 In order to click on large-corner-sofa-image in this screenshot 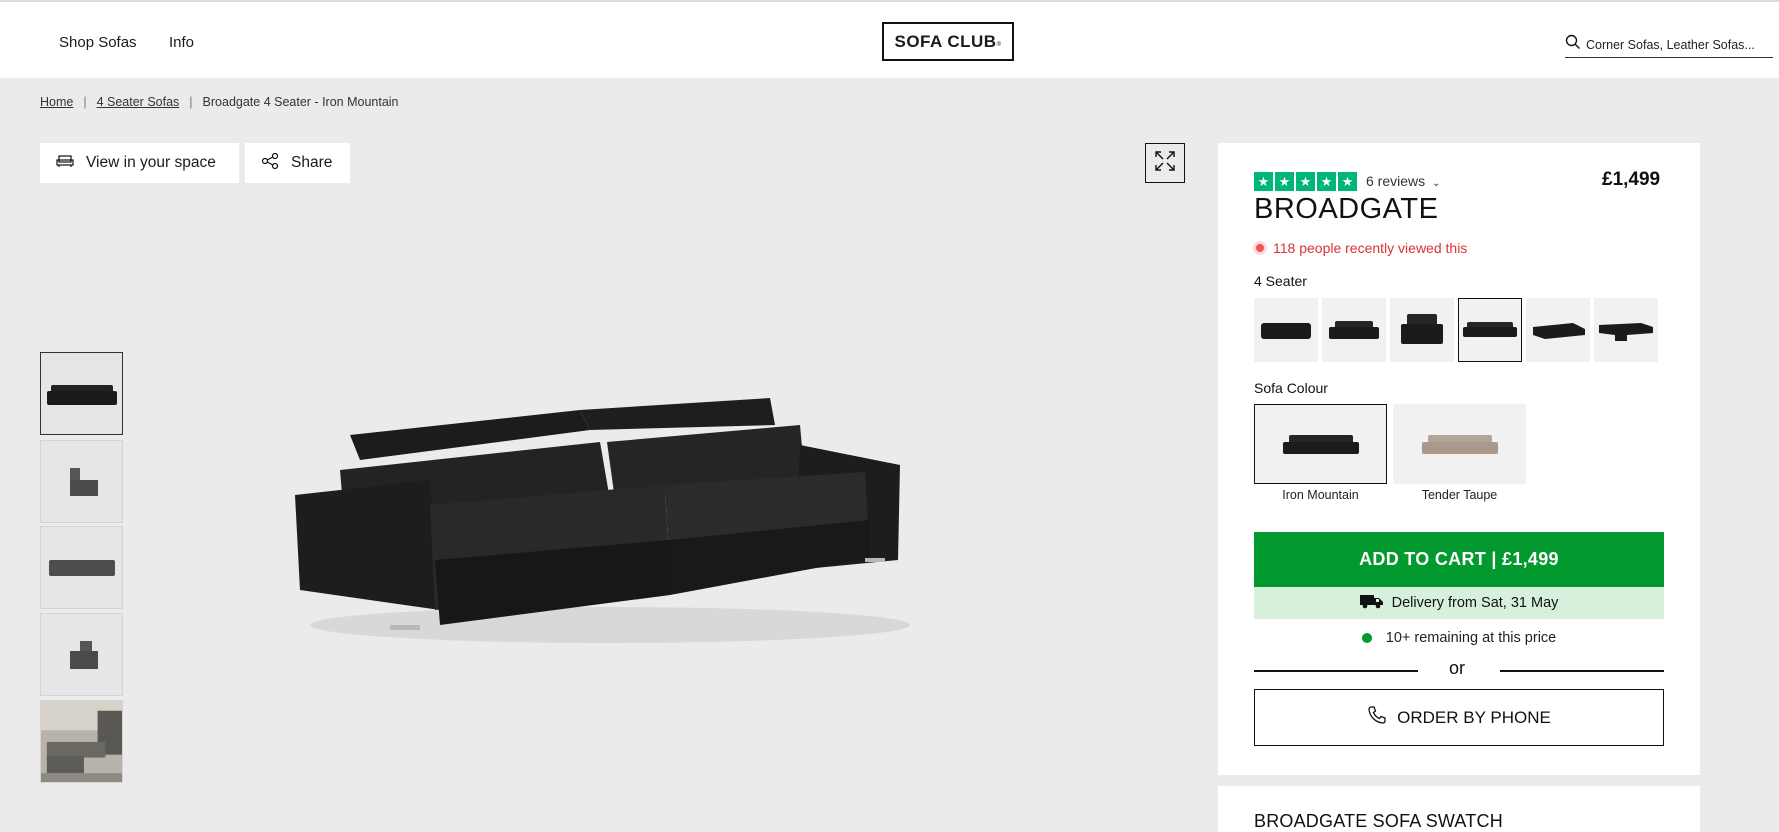, I will do `click(1626, 332)`.